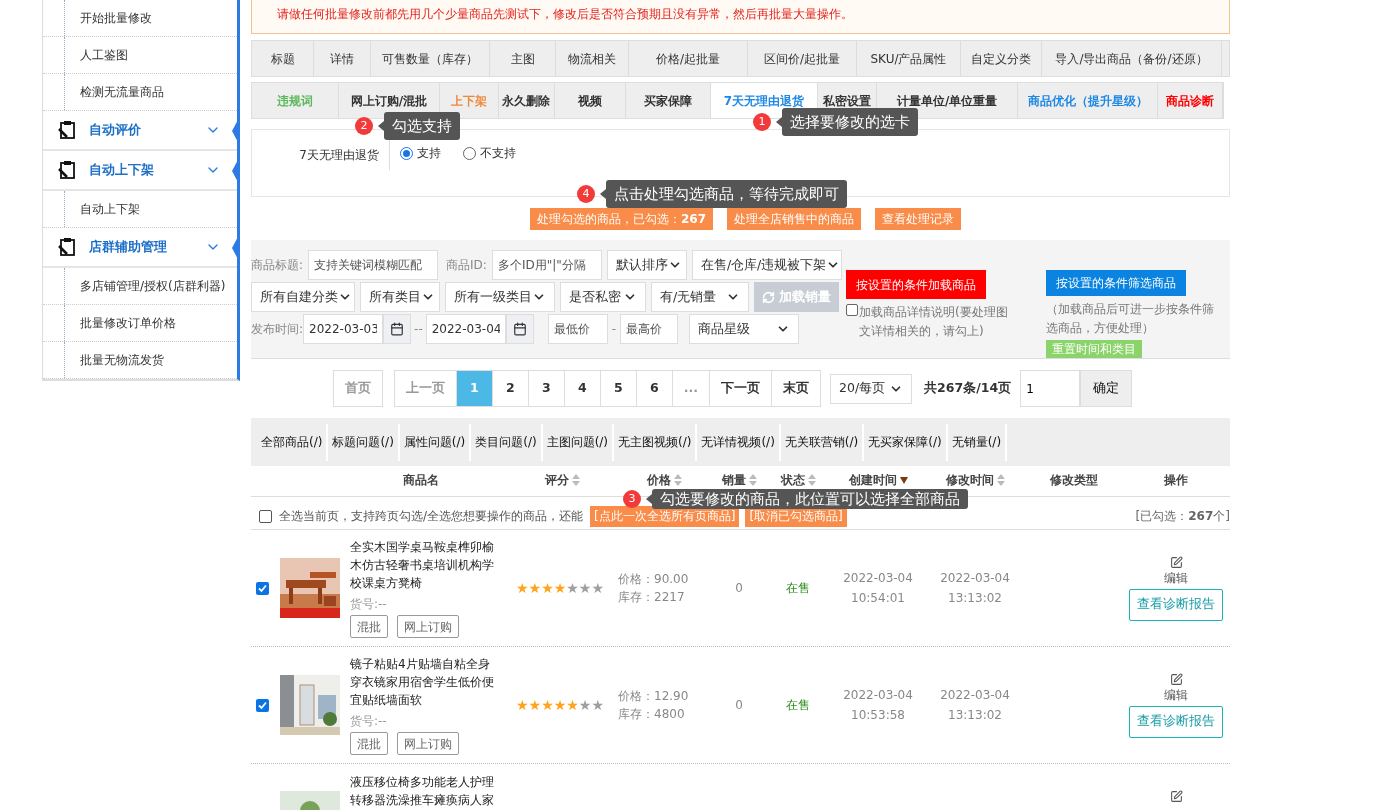 The width and height of the screenshot is (1380, 810). What do you see at coordinates (618, 388) in the screenshot?
I see `page-link: 5` at bounding box center [618, 388].